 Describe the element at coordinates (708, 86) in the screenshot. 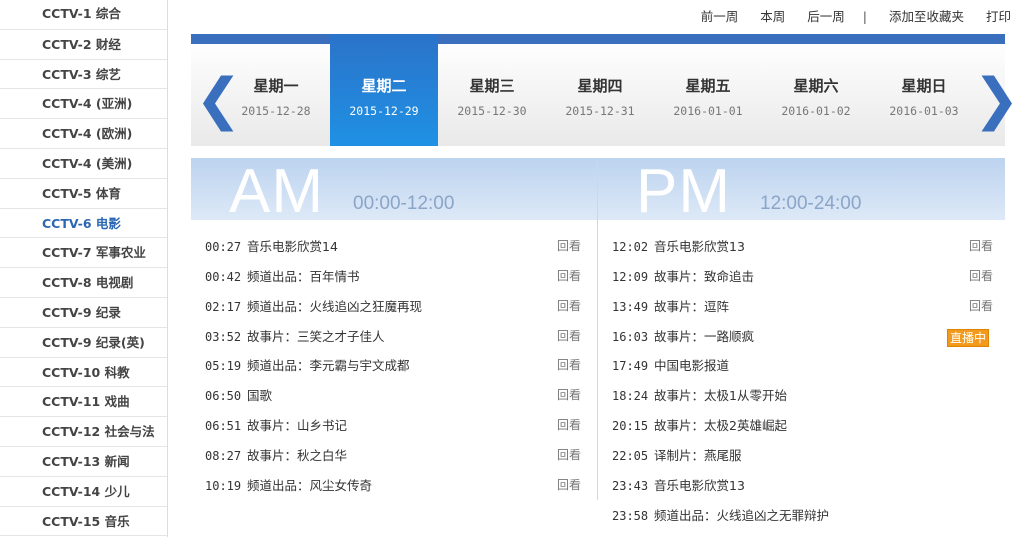

I see `day-name: 星期五` at that location.